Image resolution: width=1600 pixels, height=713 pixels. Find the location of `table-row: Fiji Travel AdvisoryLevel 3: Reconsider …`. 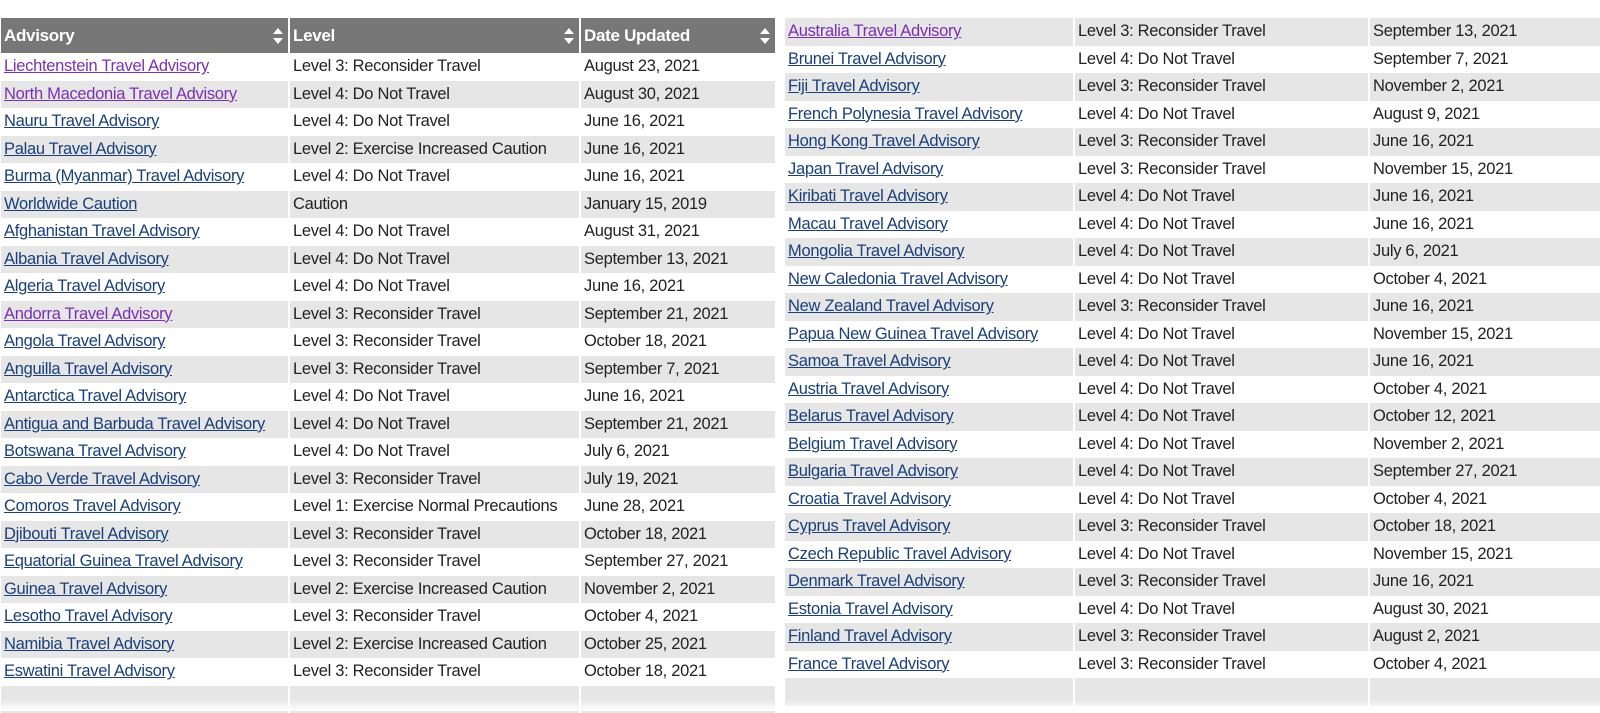

table-row: Fiji Travel AdvisoryLevel 3: Reconsider … is located at coordinates (1192, 87).